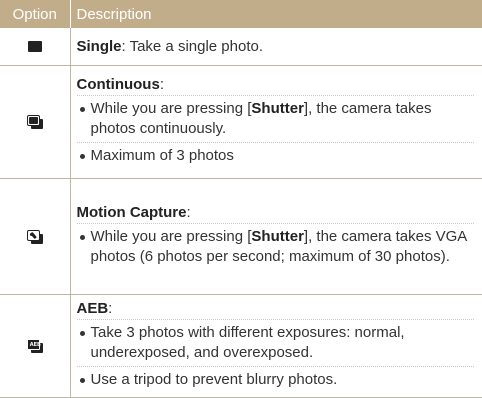  I want to click on option-name: AEB, so click(92, 308).